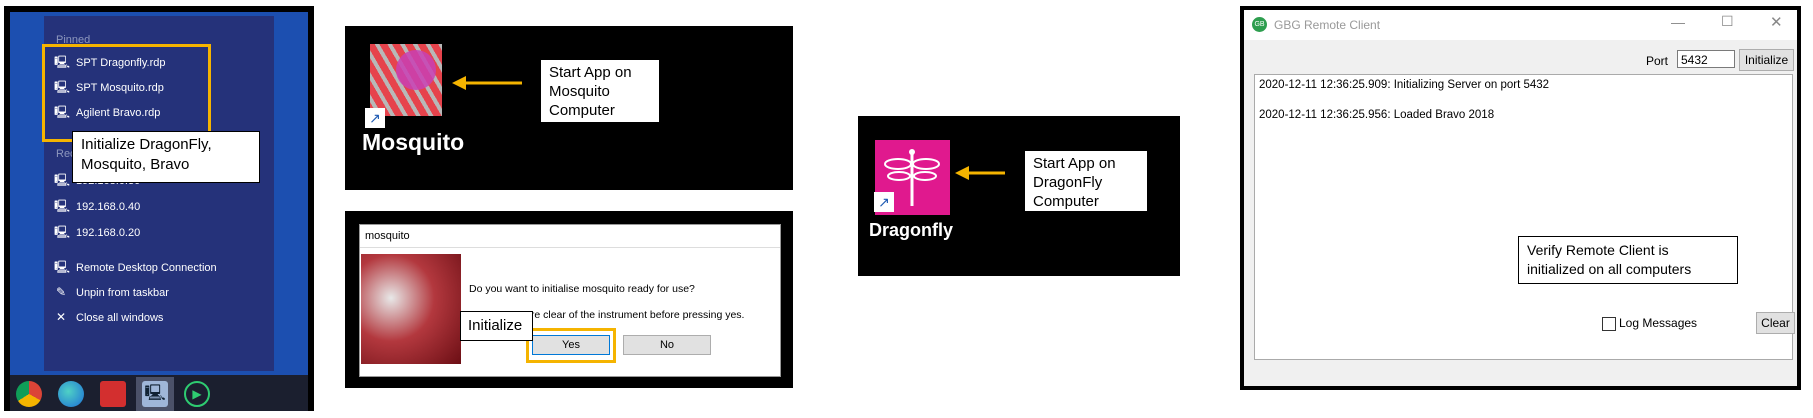 The image size is (1813, 418). What do you see at coordinates (387, 236) in the screenshot?
I see `dialog-title: mosquito` at bounding box center [387, 236].